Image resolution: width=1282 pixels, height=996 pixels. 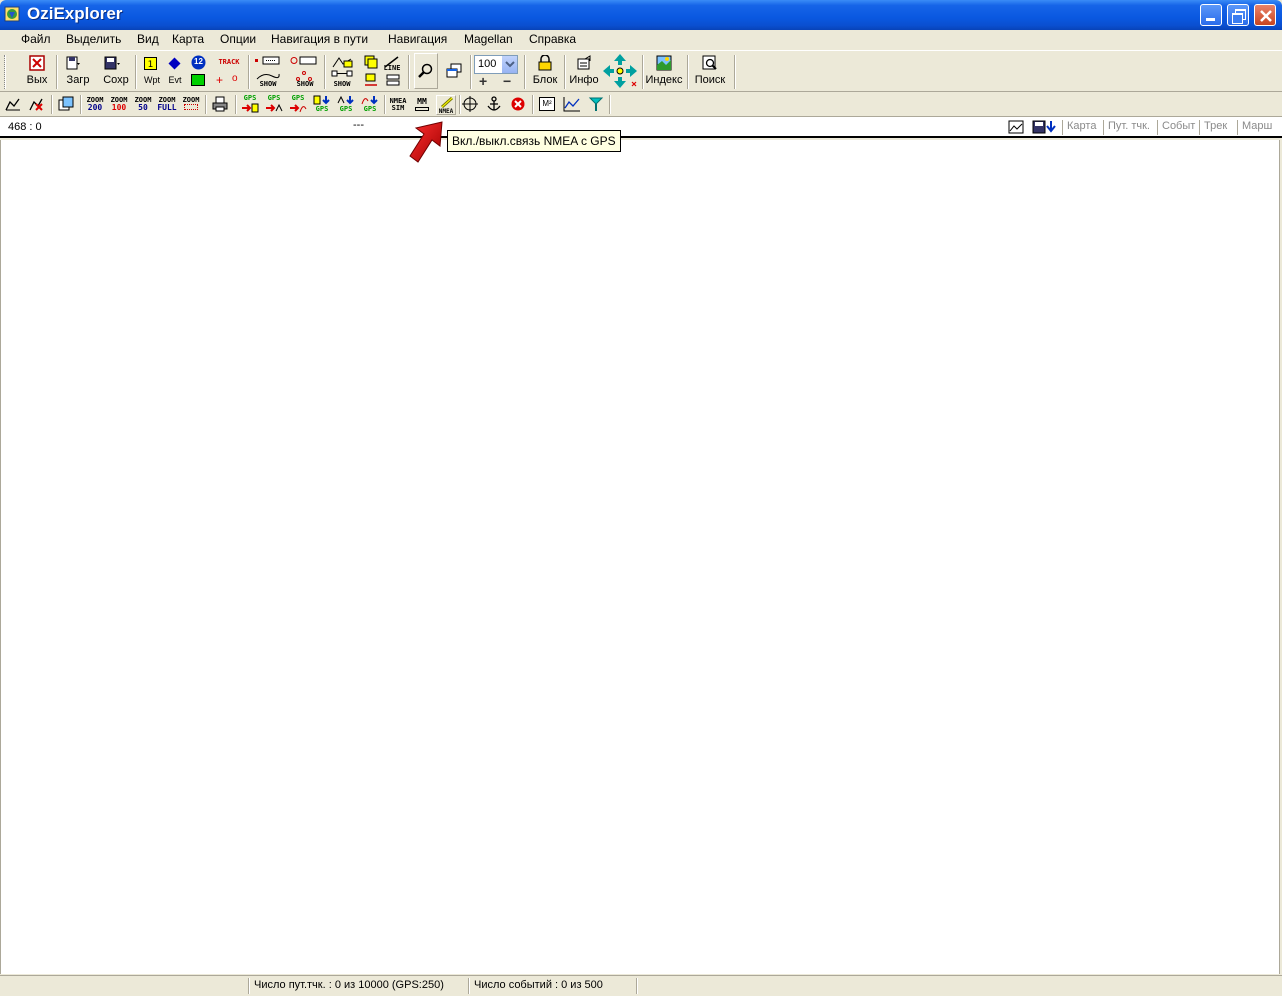 What do you see at coordinates (143, 104) in the screenshot?
I see `zoom-50-button: ZOOM 50` at bounding box center [143, 104].